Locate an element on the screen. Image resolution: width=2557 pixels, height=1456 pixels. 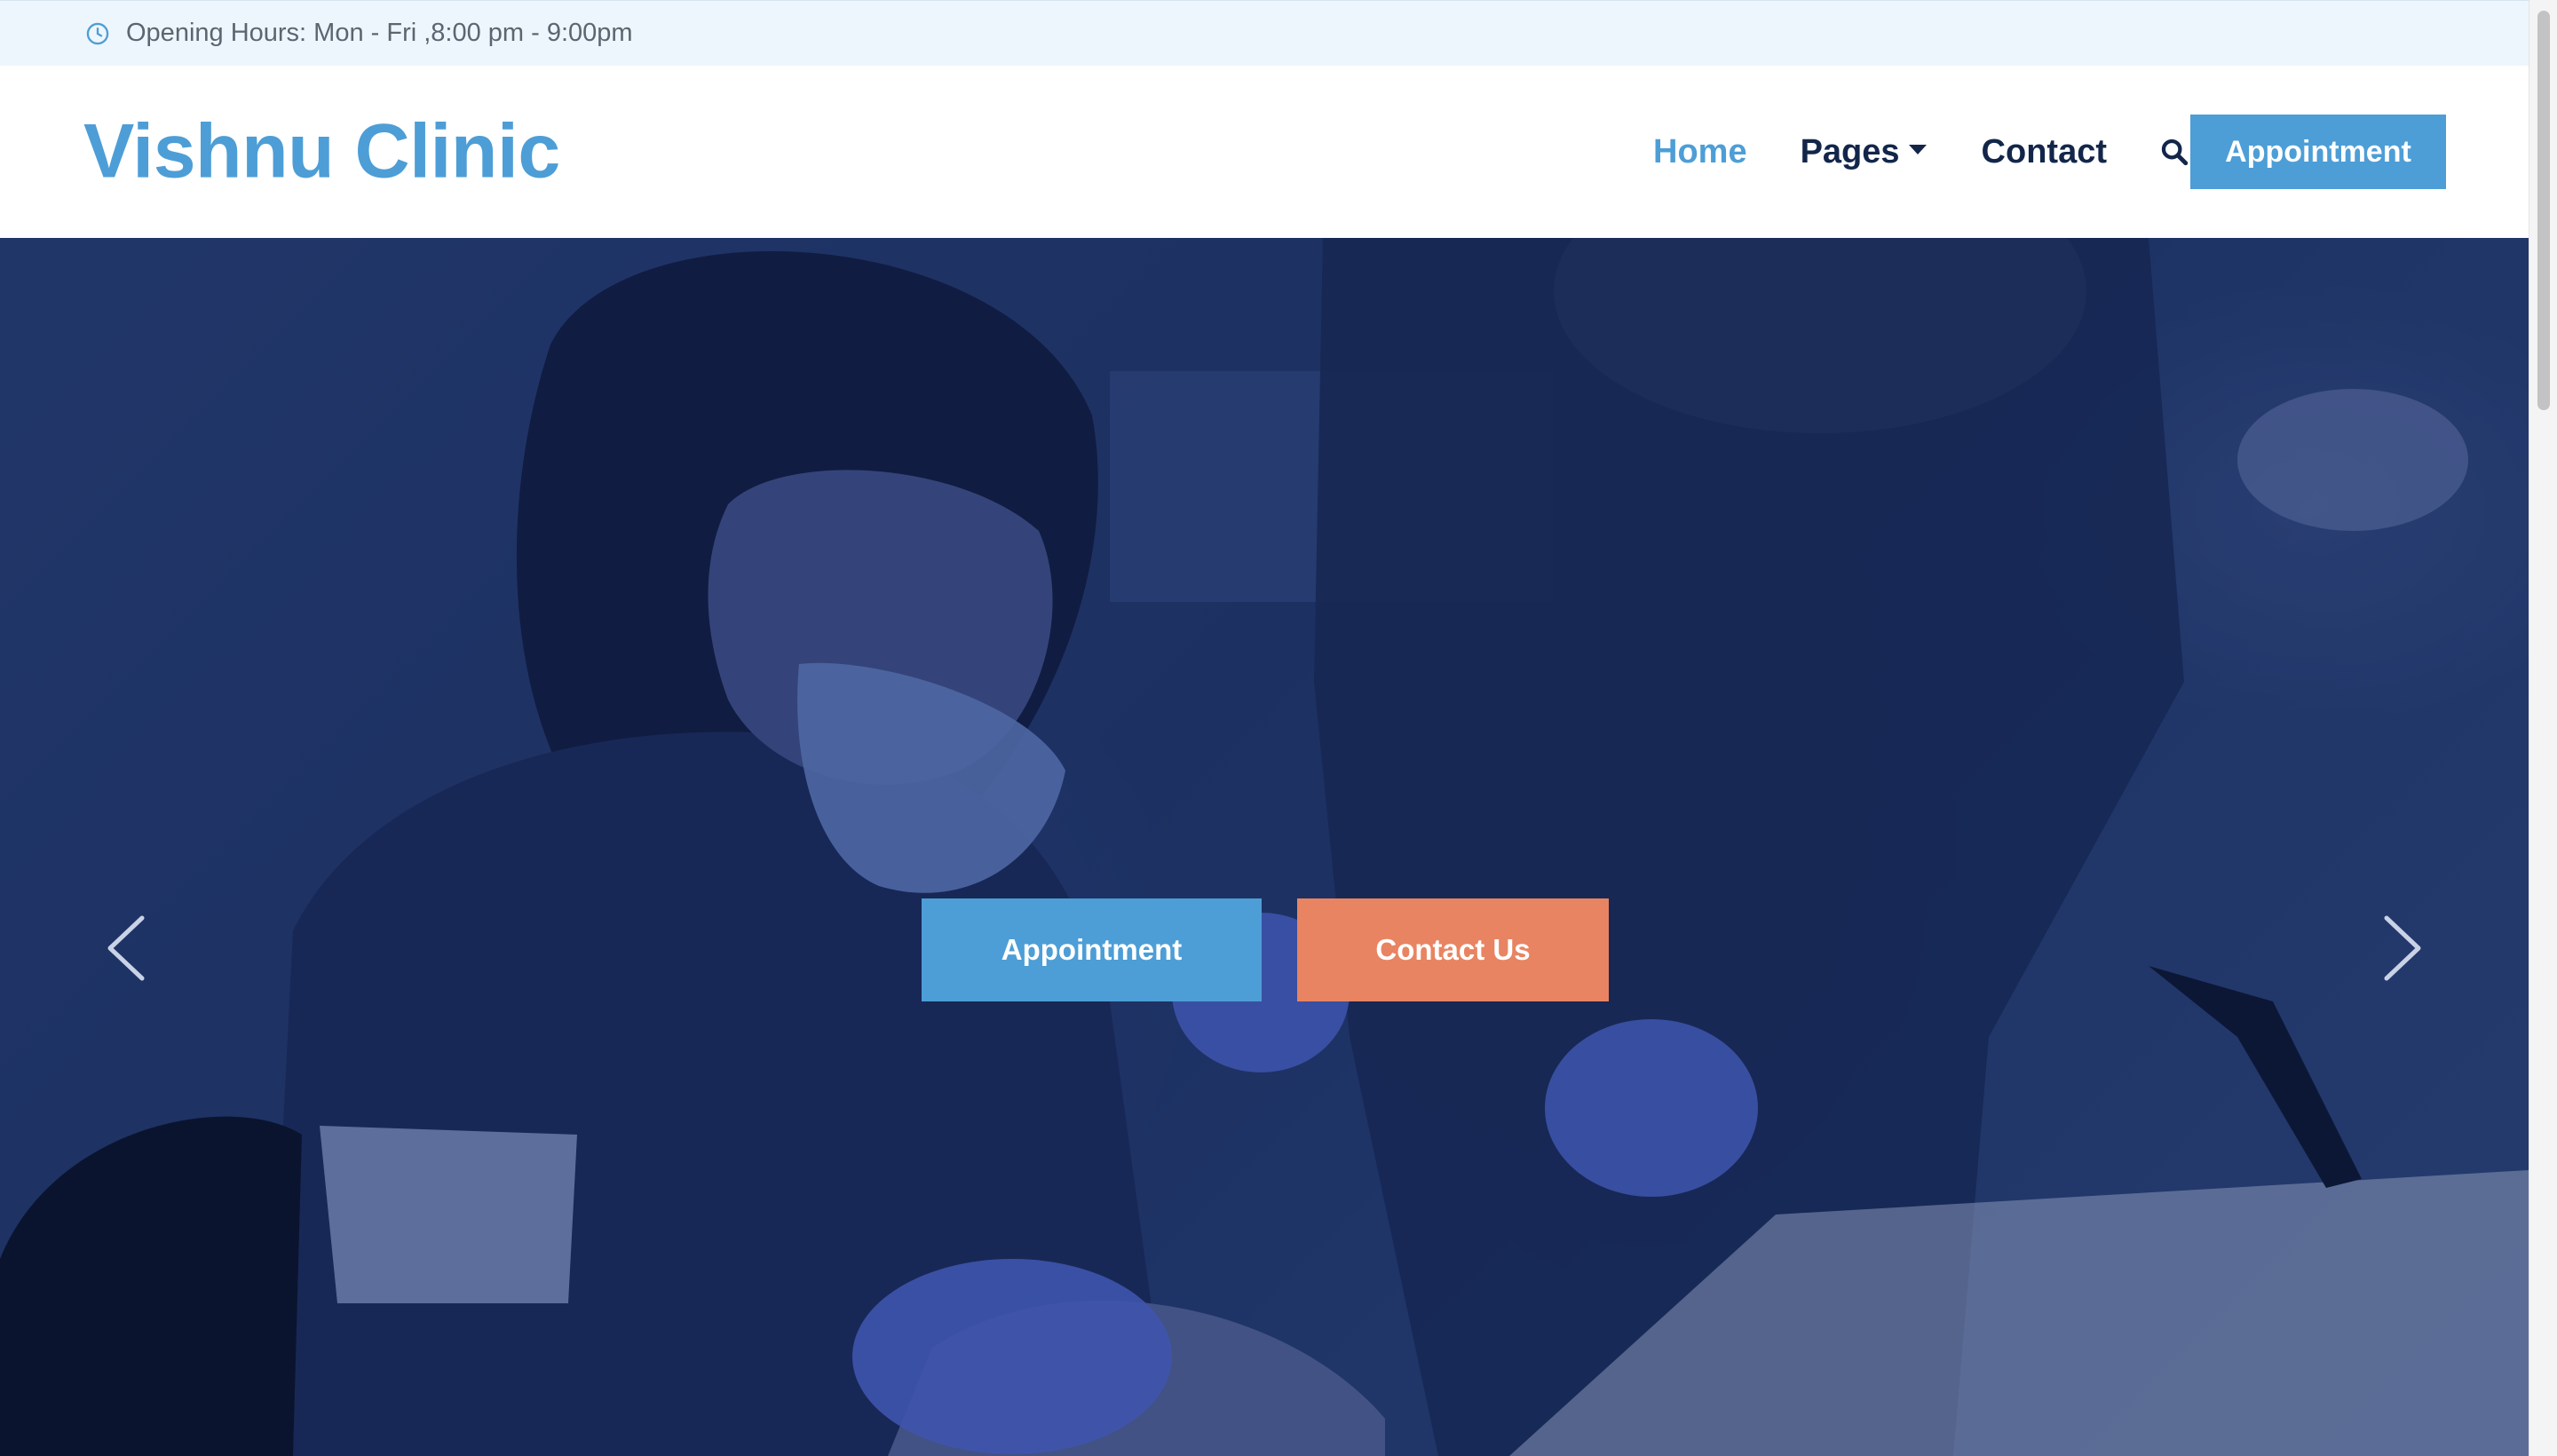
search-icon is located at coordinates (2175, 152).